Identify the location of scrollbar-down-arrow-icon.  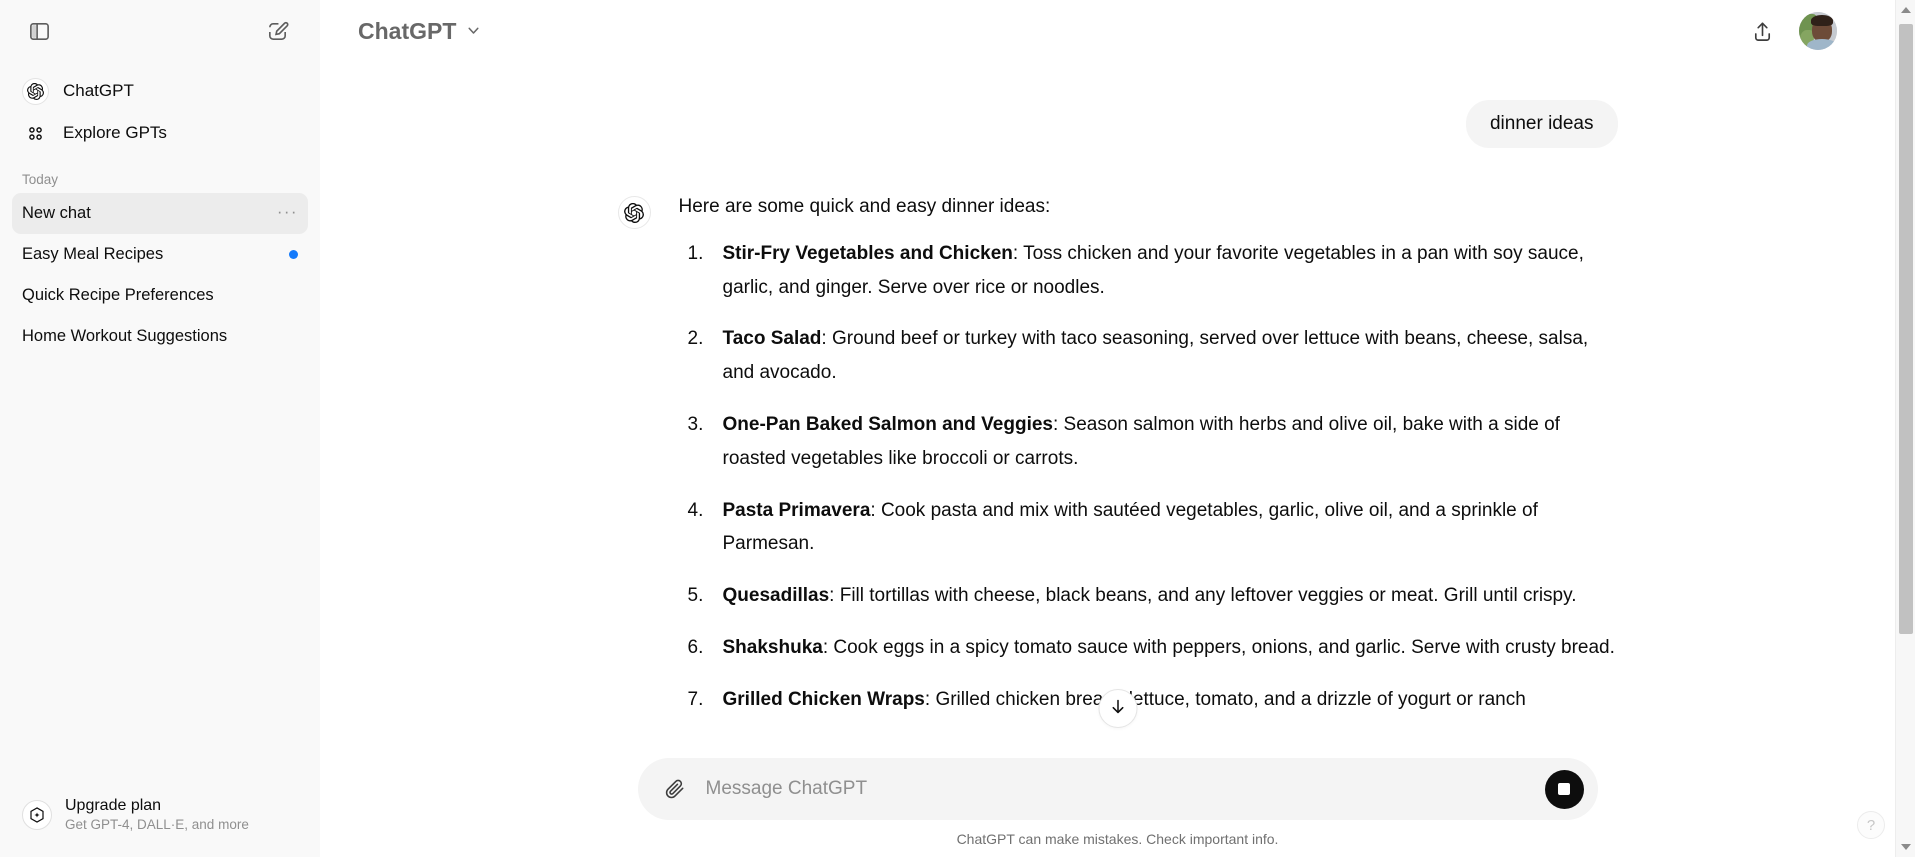
(1905, 847).